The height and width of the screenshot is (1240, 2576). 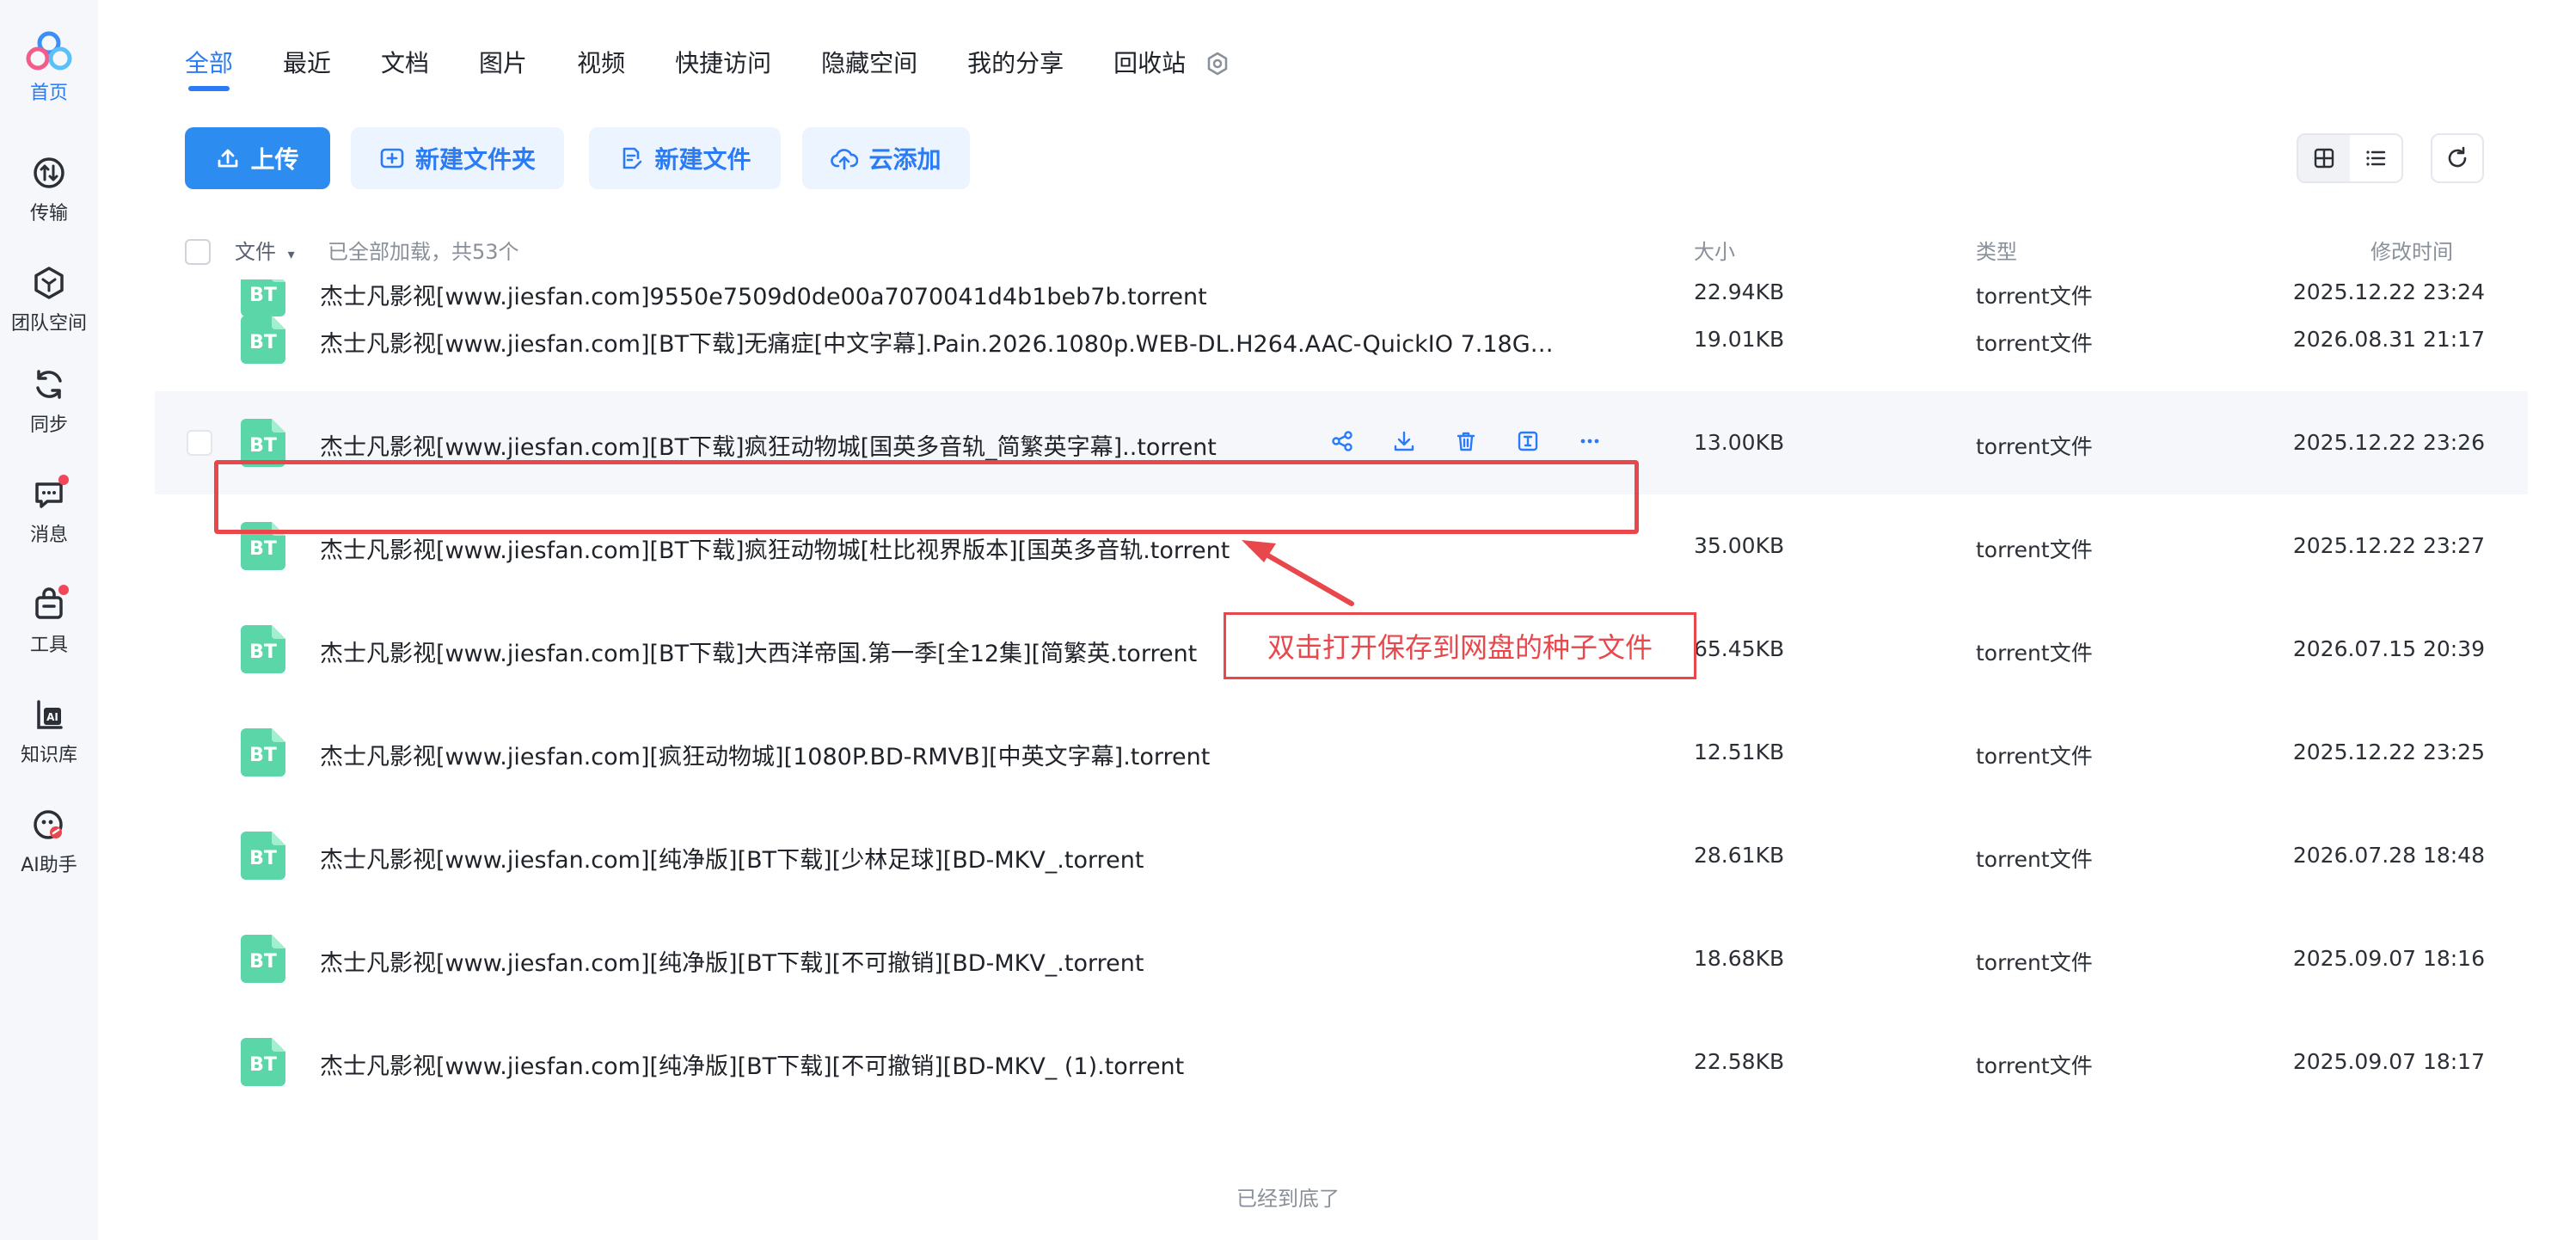 I want to click on file-modified-time: 2025.09.07 18:17, so click(x=2388, y=1061).